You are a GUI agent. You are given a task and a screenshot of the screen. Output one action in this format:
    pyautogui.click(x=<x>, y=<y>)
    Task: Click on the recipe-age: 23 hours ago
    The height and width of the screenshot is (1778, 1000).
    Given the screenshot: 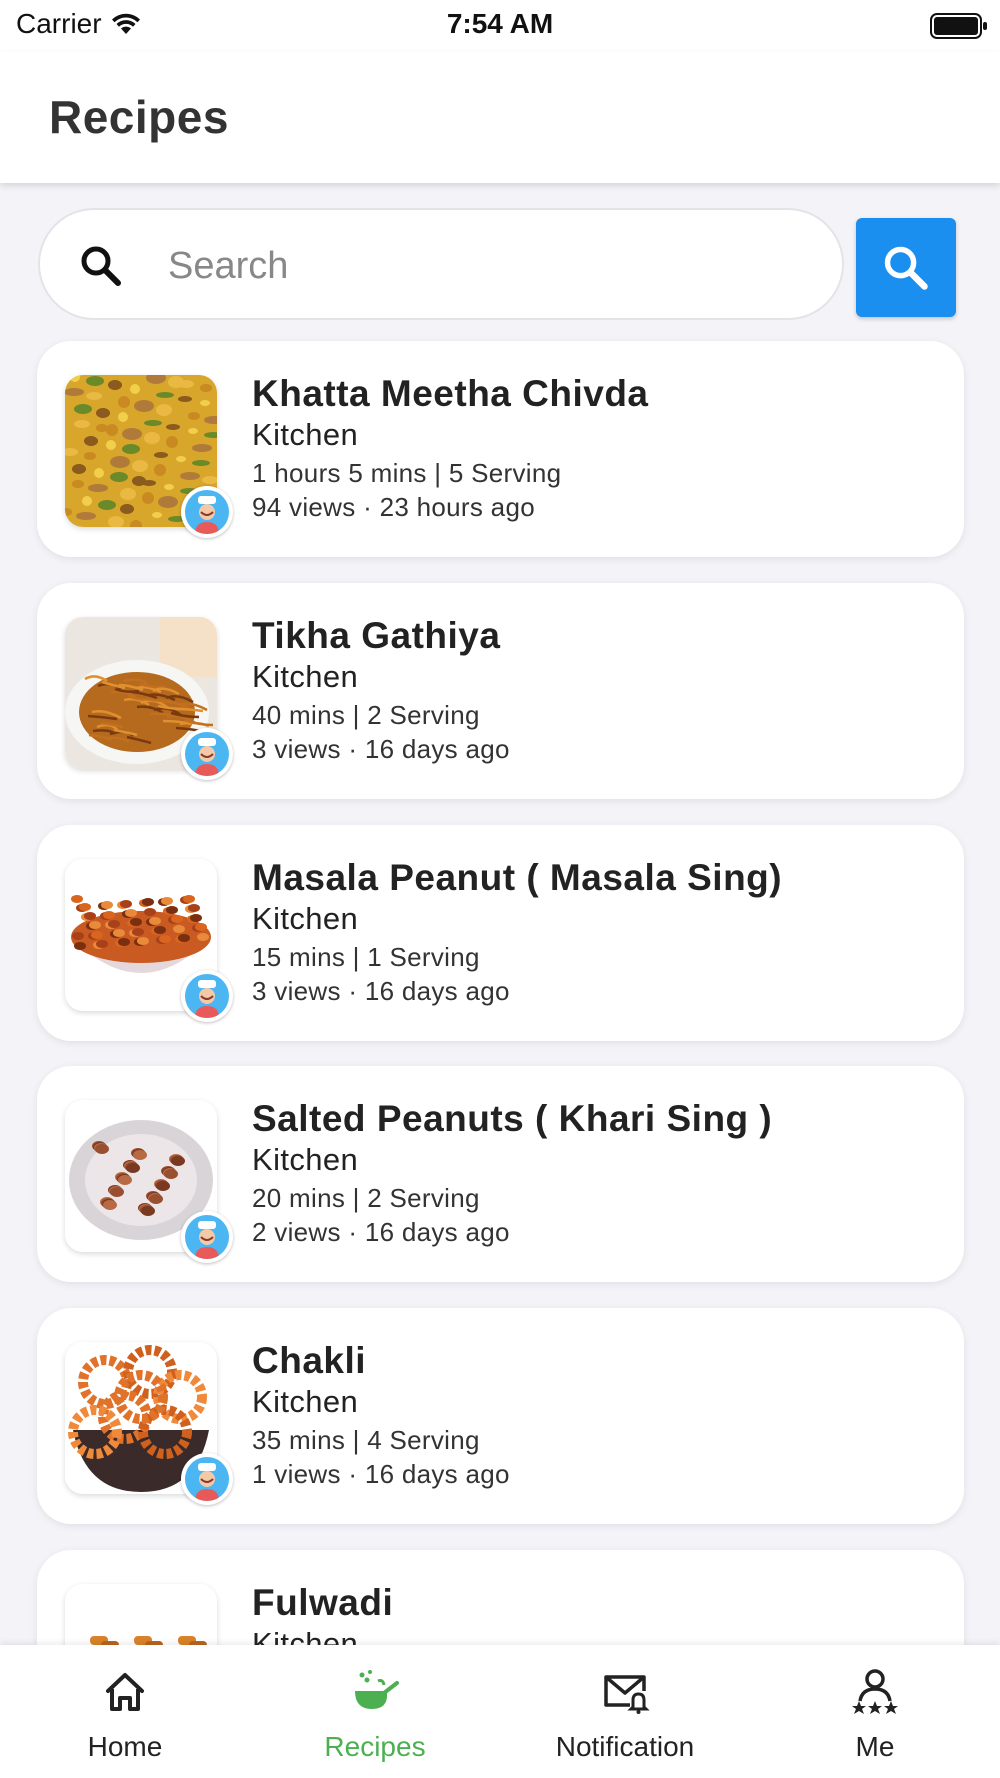 What is the action you would take?
    pyautogui.click(x=457, y=507)
    